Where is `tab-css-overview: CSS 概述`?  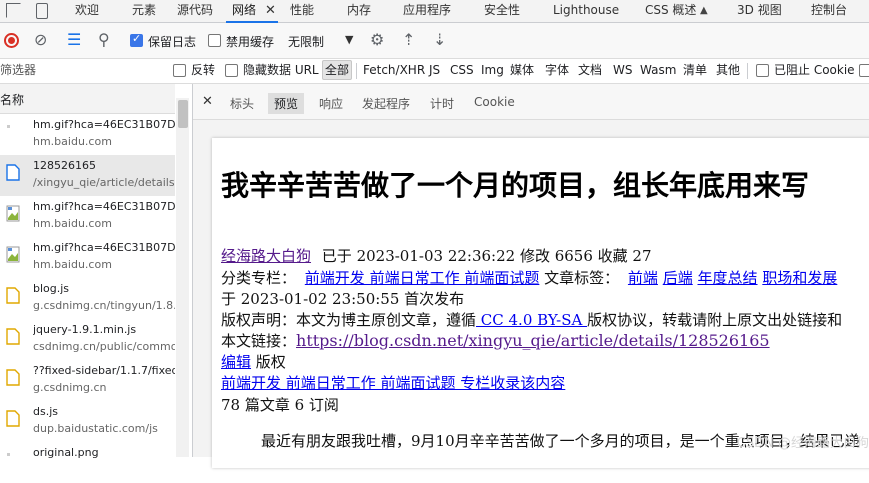 tab-css-overview: CSS 概述 is located at coordinates (670, 11).